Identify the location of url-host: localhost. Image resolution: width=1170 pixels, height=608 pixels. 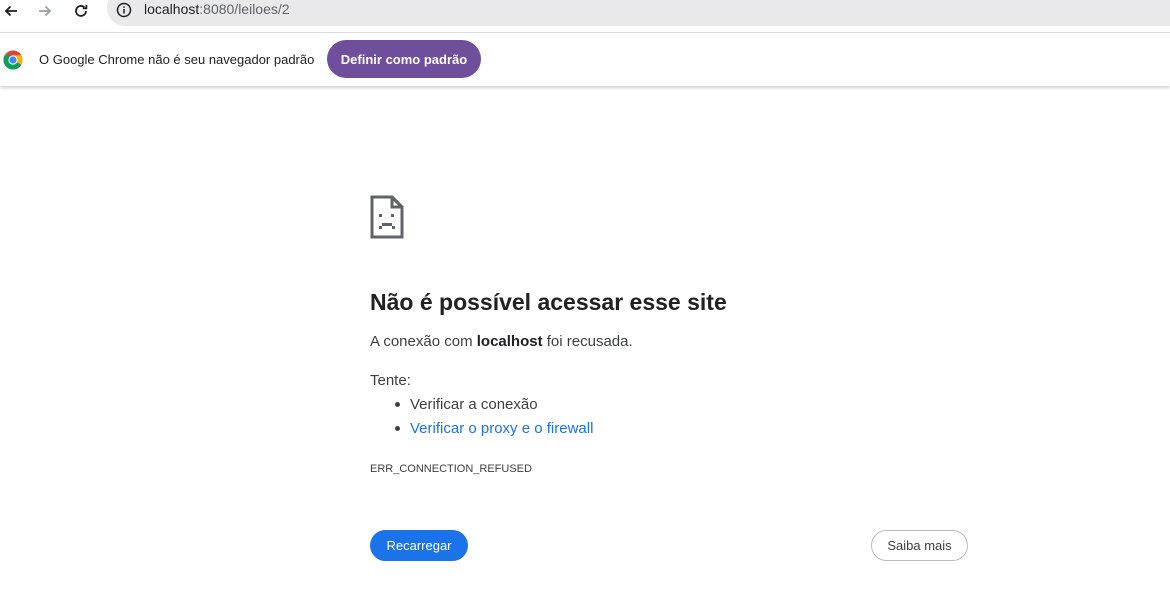
(172, 9).